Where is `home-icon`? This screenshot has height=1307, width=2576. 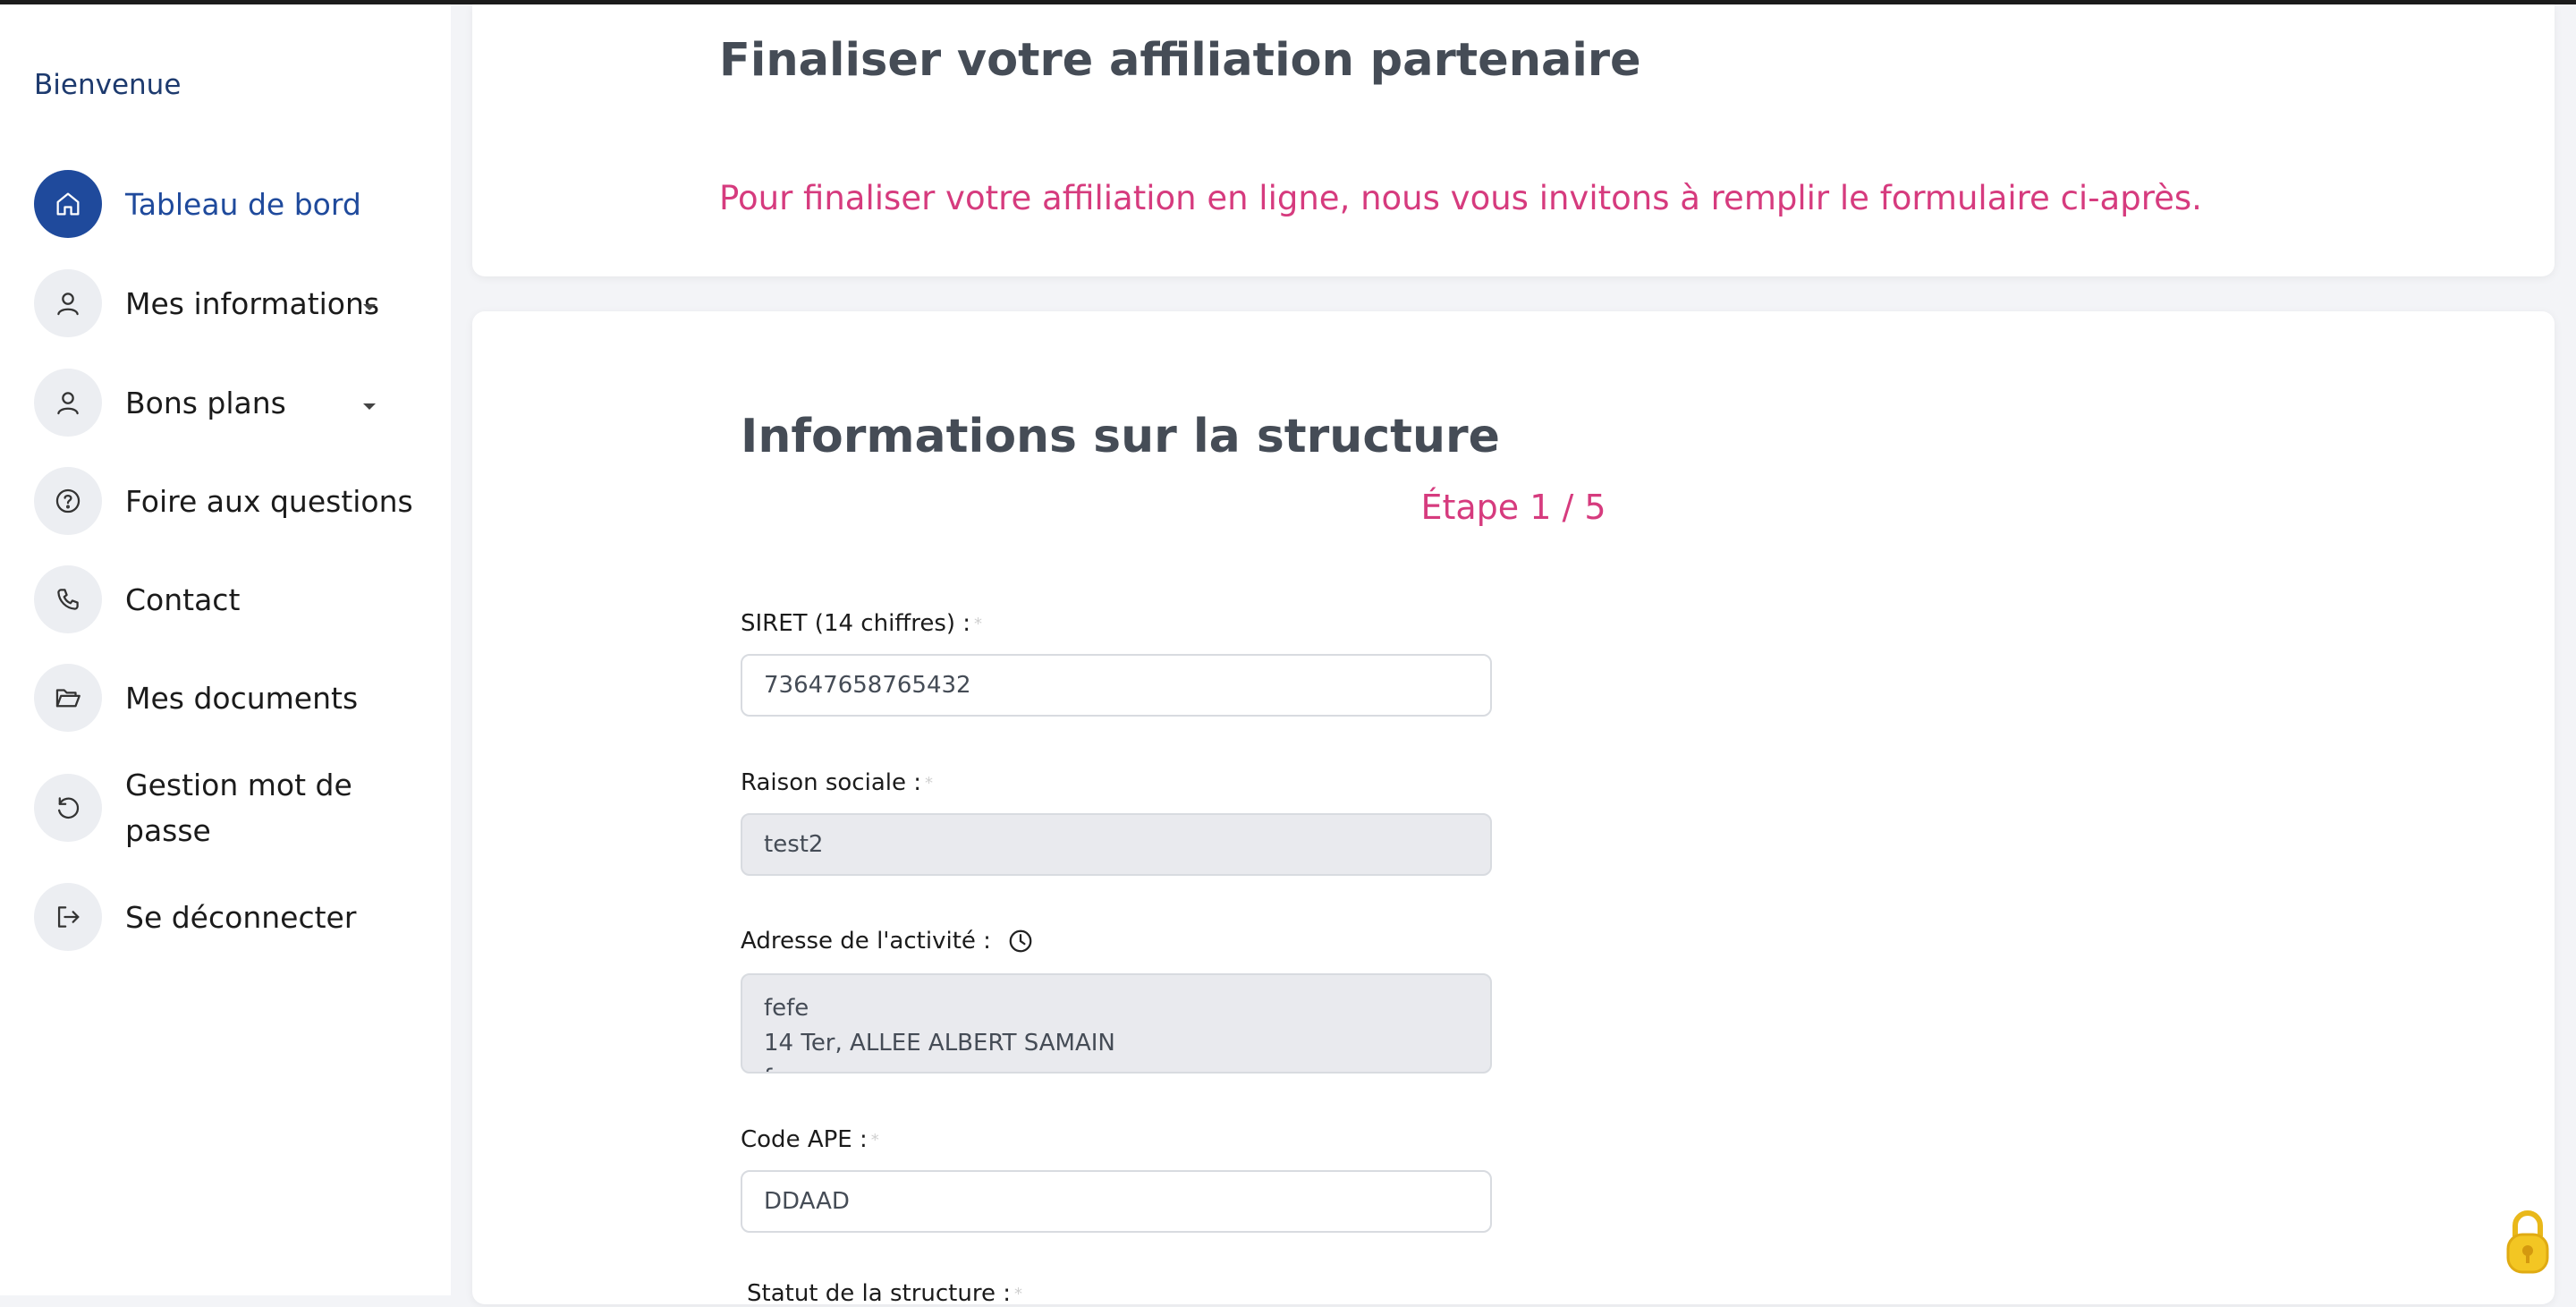 home-icon is located at coordinates (68, 204).